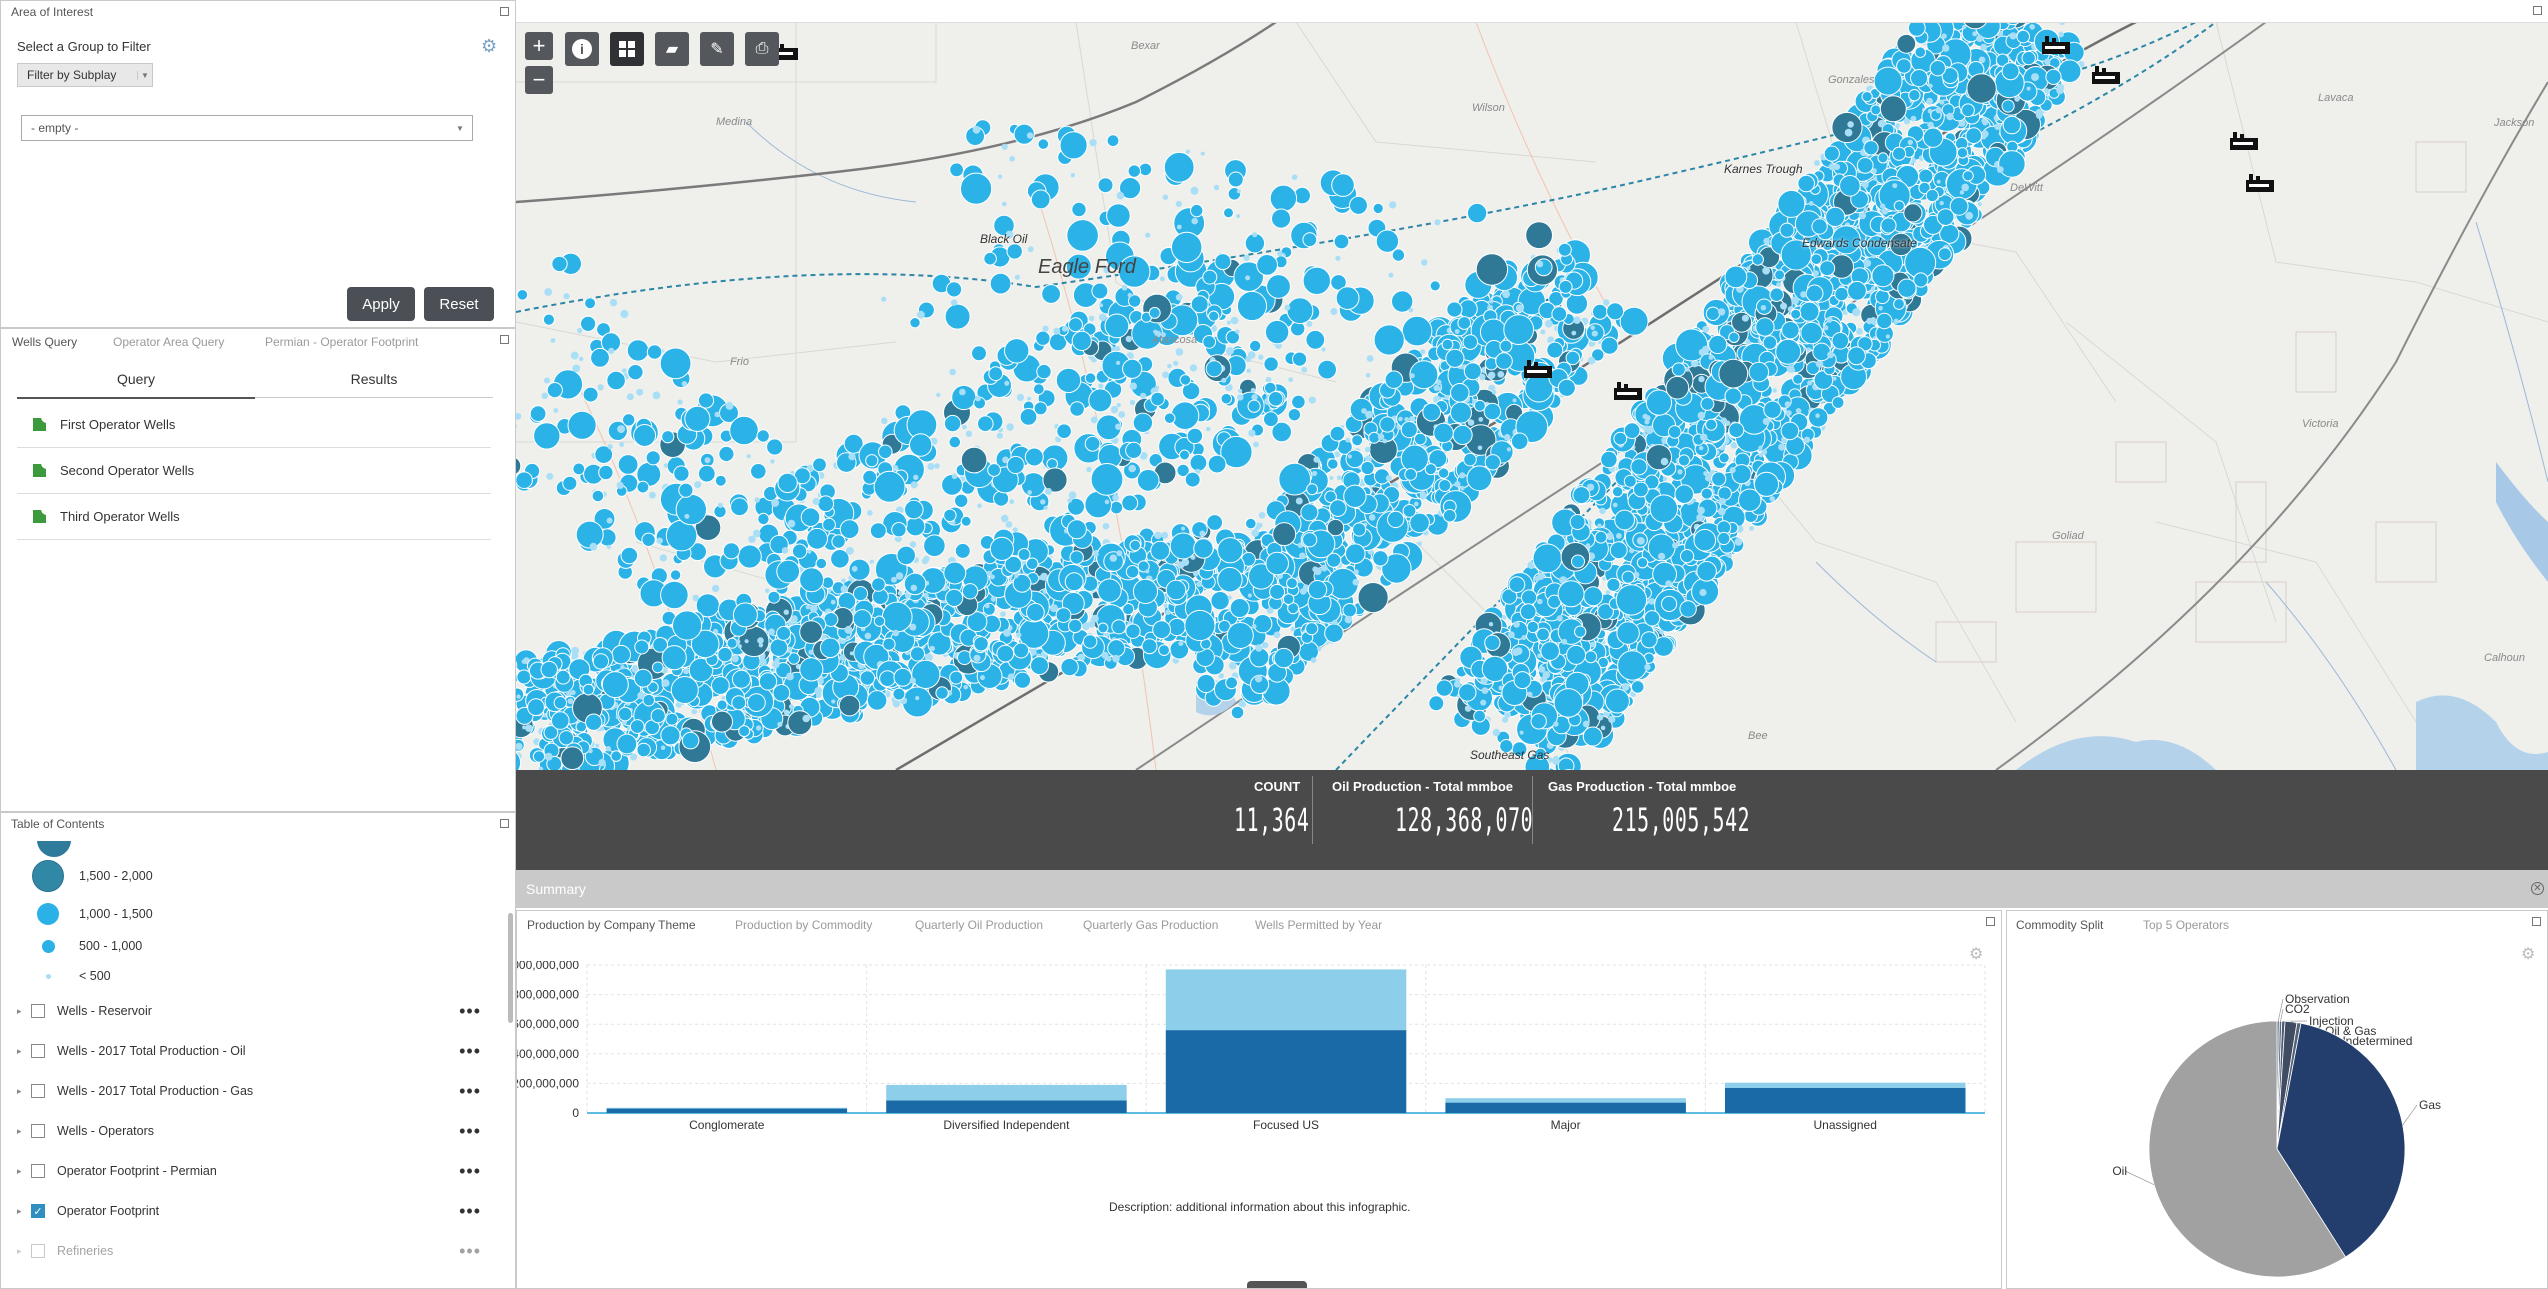  I want to click on layer-row: ▸ ✓ Operator Footprint •••, so click(257, 1211).